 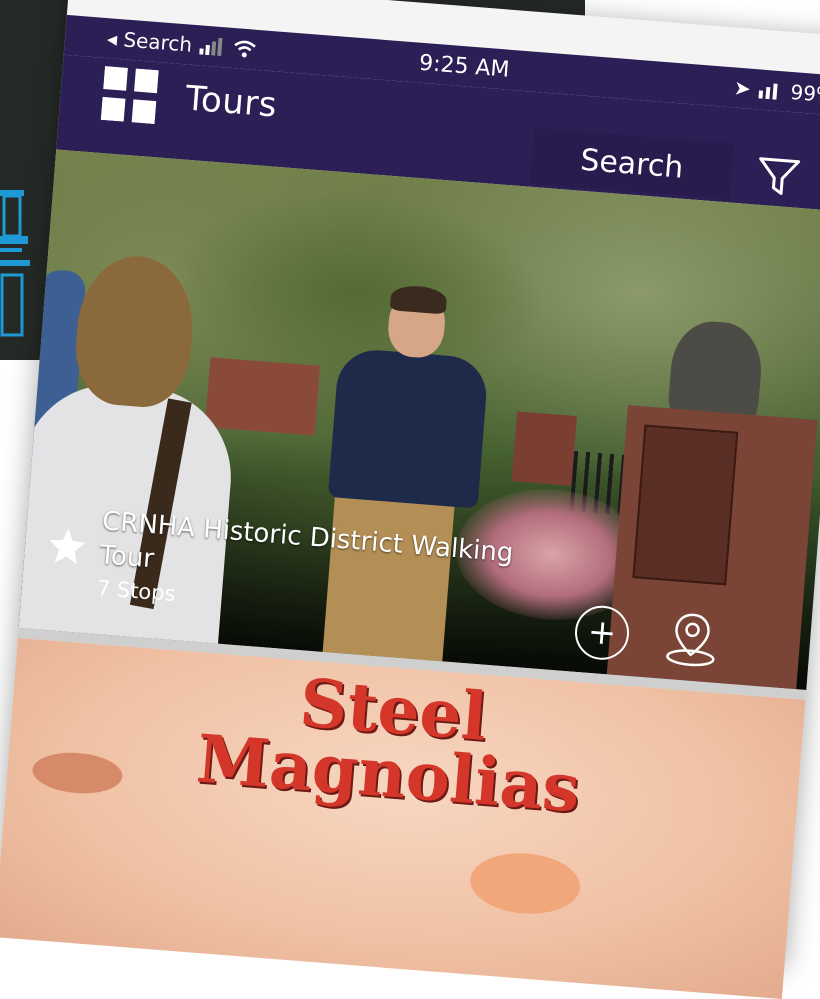 What do you see at coordinates (692, 640) in the screenshot?
I see `map-pin-icon` at bounding box center [692, 640].